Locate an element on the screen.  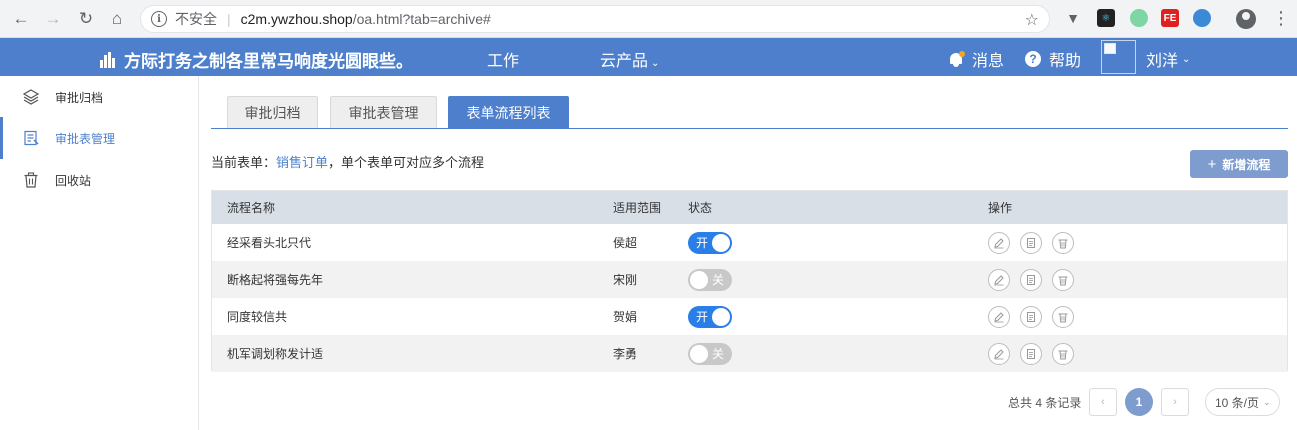
sidebar: 审批归档 审批表管理 回收站 is located at coordinates (99, 253).